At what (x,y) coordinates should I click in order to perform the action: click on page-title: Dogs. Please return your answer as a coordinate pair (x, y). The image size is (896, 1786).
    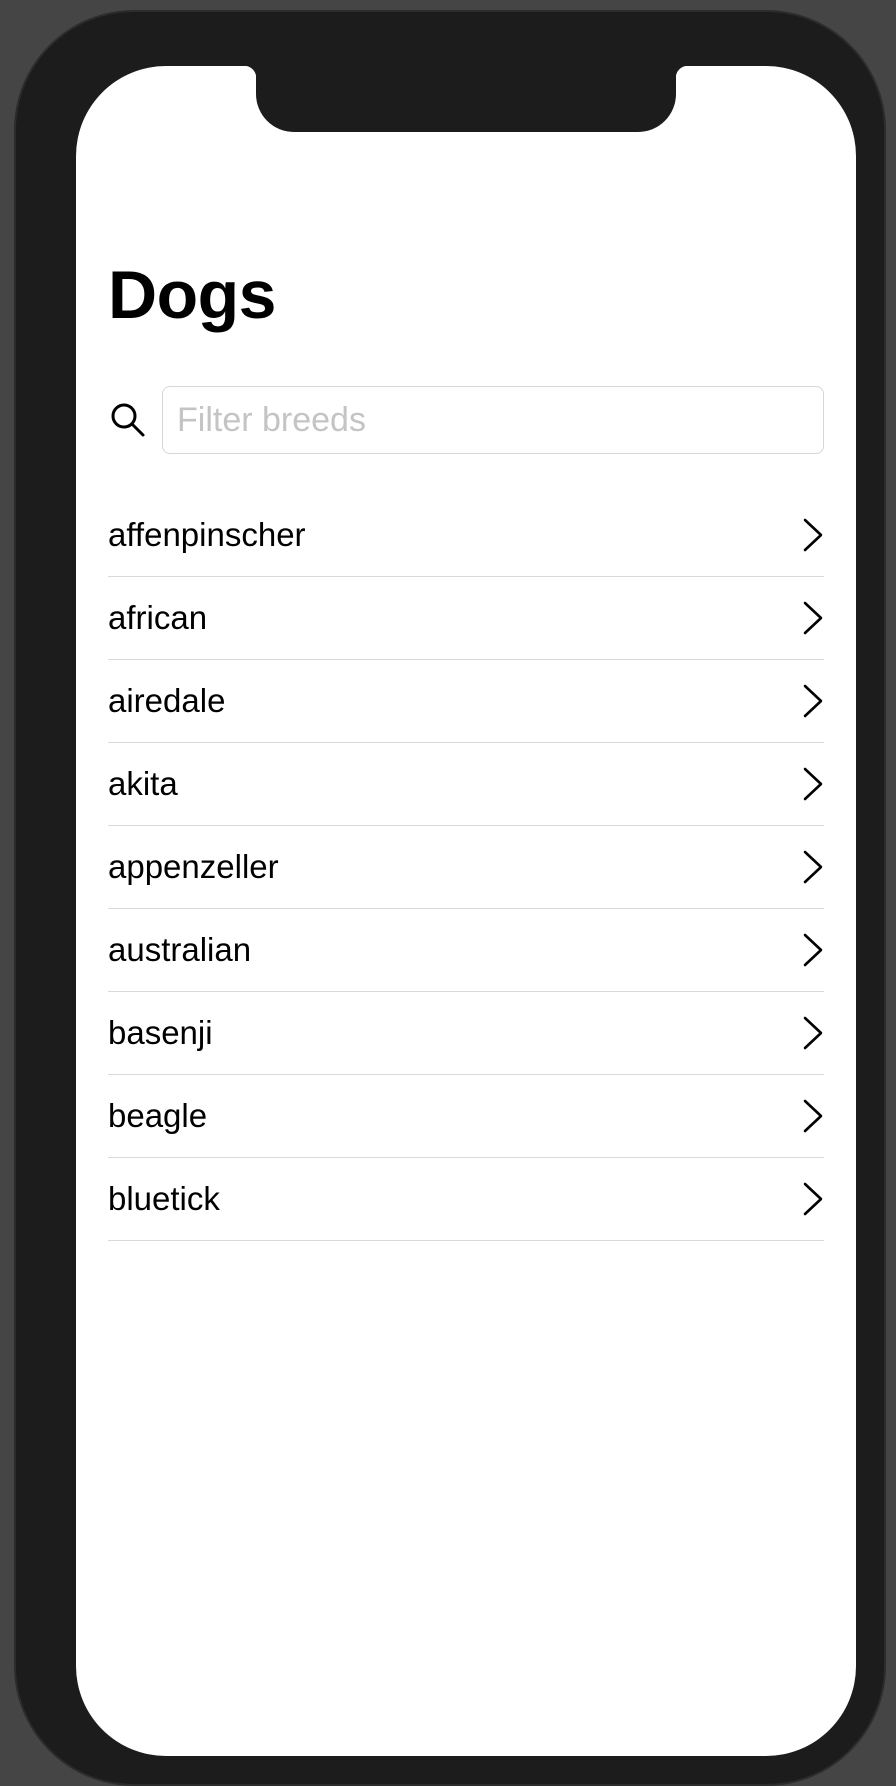
    Looking at the image, I should click on (192, 295).